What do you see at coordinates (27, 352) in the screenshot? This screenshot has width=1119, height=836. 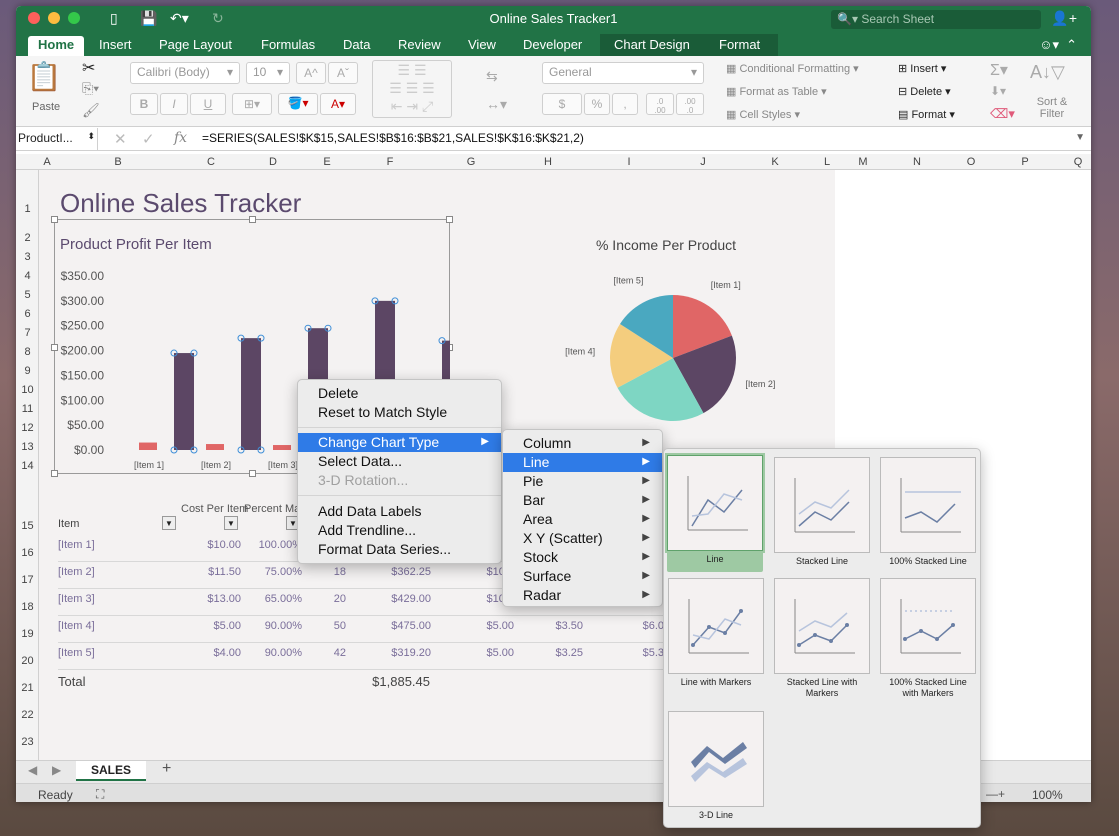 I see `row-header: 8` at bounding box center [27, 352].